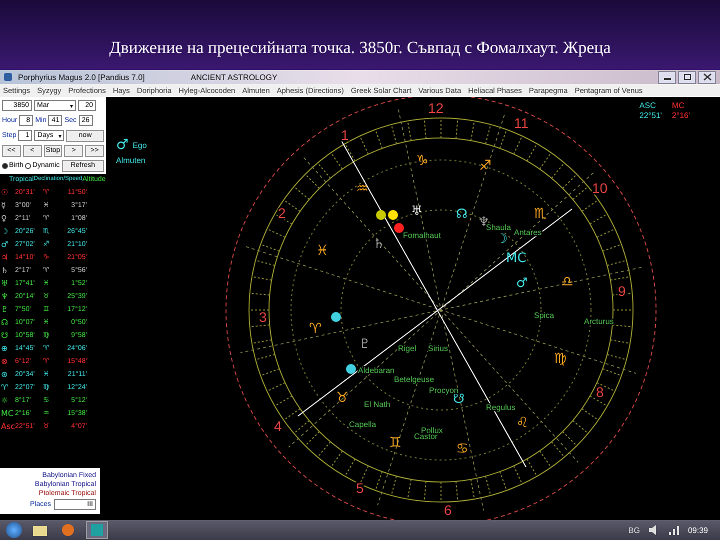 This screenshot has height=540, width=720. I want to click on legend-glyph: ♂, so click(122, 145).